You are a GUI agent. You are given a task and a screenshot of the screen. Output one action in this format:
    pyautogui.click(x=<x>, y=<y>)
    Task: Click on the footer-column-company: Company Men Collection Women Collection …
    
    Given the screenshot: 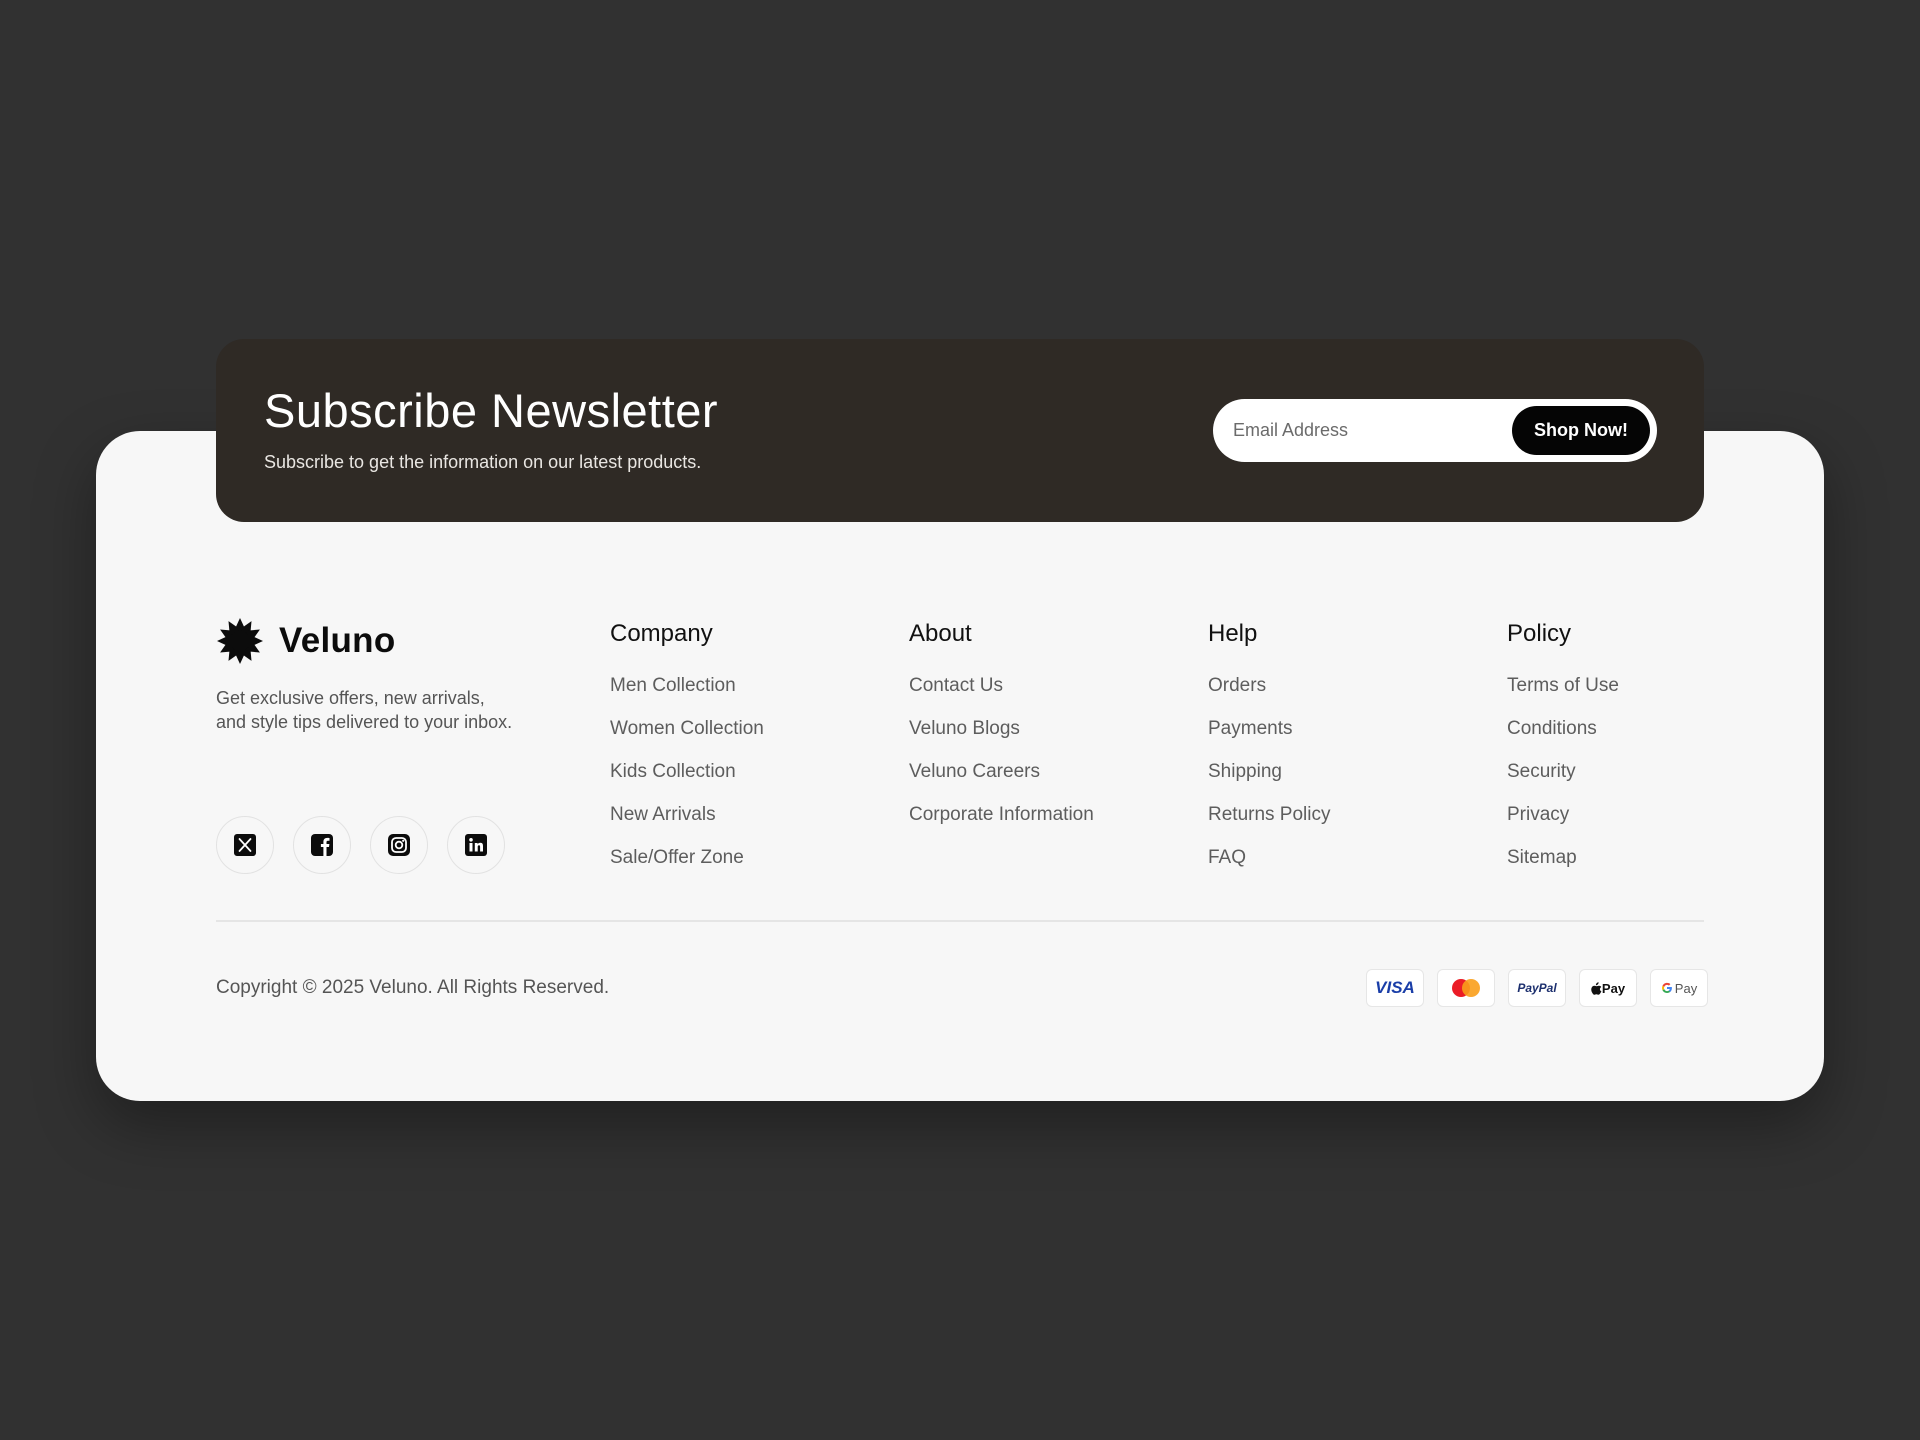 What is the action you would take?
    pyautogui.click(x=687, y=754)
    